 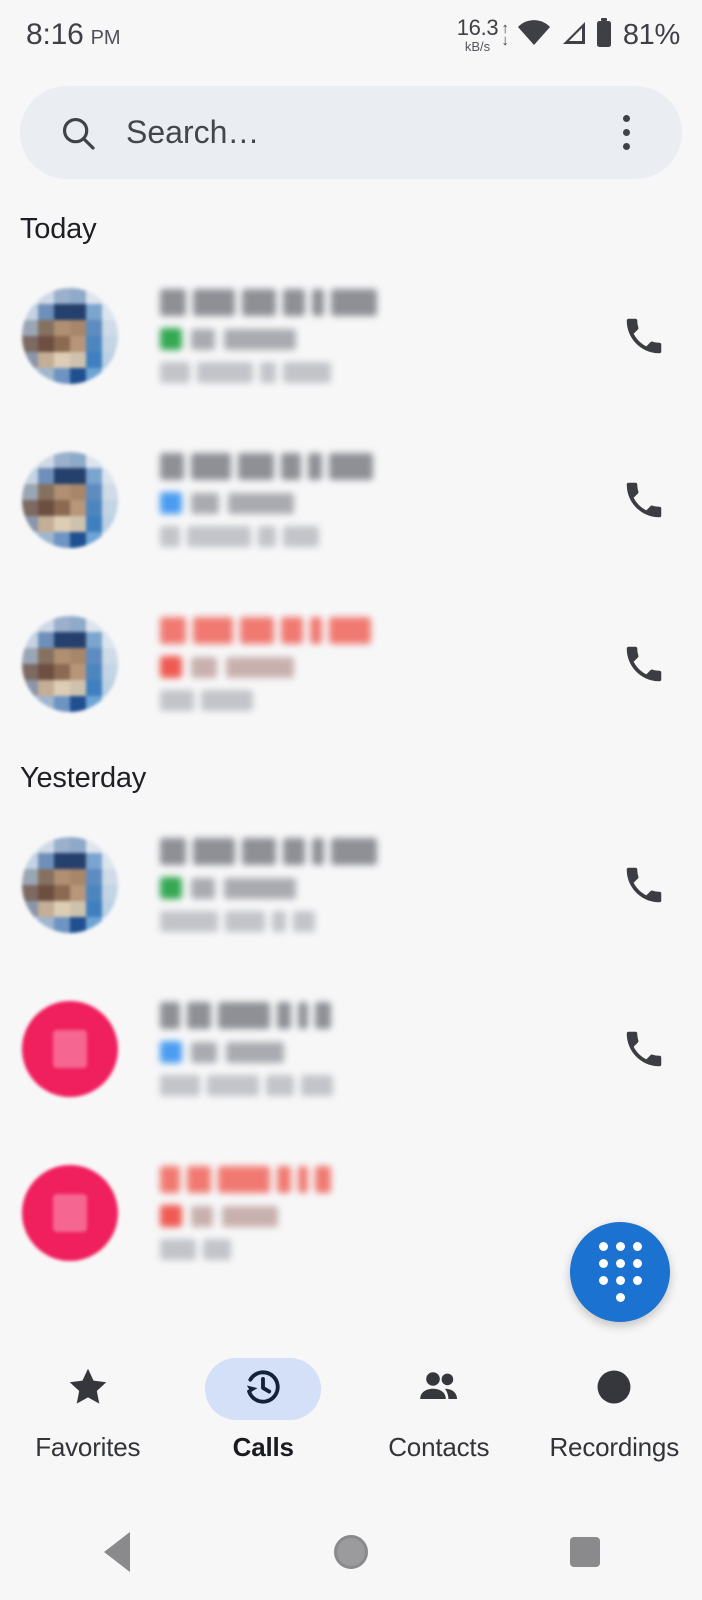 What do you see at coordinates (78, 133) in the screenshot?
I see `search-icon` at bounding box center [78, 133].